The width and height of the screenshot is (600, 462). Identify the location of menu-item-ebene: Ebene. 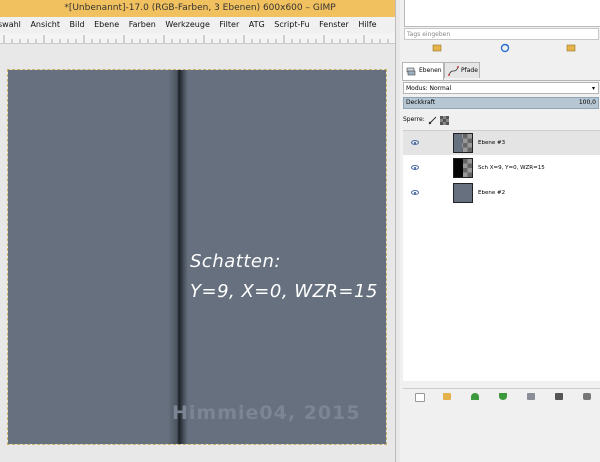
(106, 24).